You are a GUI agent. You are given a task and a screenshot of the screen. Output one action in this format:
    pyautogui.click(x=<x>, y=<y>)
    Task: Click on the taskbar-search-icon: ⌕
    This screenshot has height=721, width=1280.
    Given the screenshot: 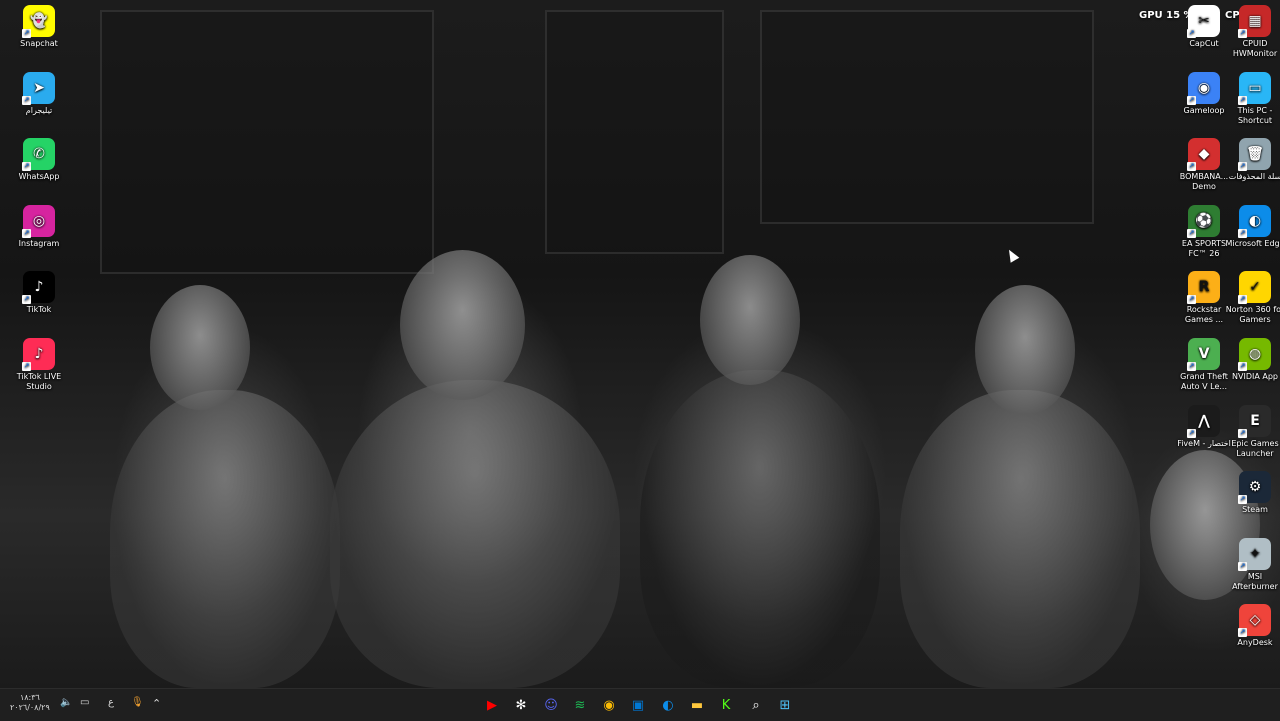 What is the action you would take?
    pyautogui.click(x=756, y=705)
    